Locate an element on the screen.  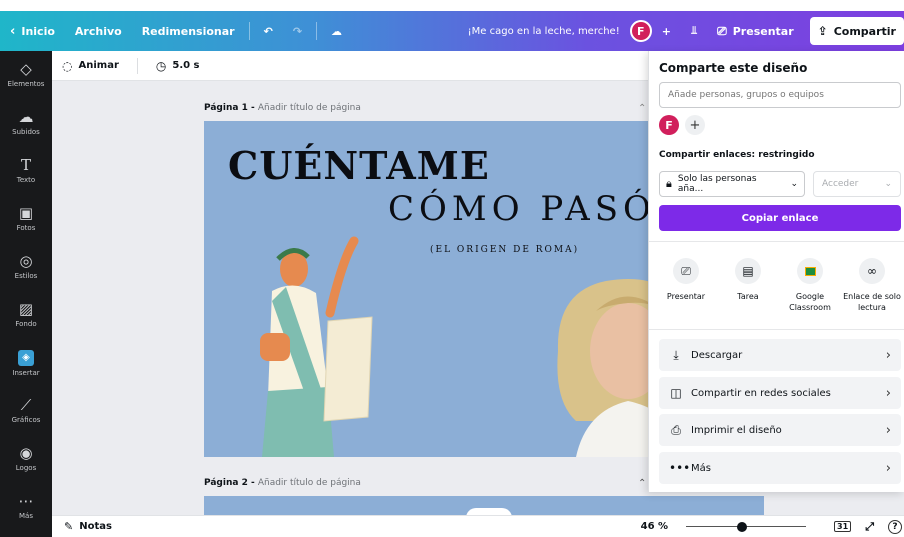
sidebar-item-label: Fotos is located at coordinates (26, 228).